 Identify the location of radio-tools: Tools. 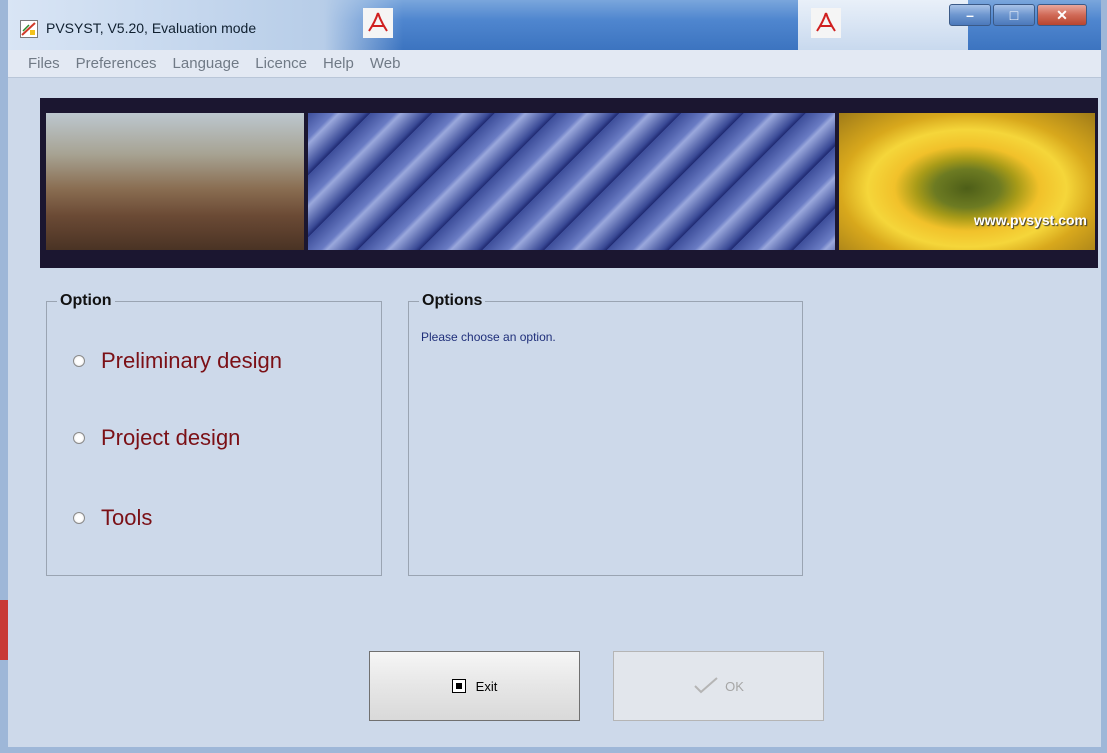
(112, 518).